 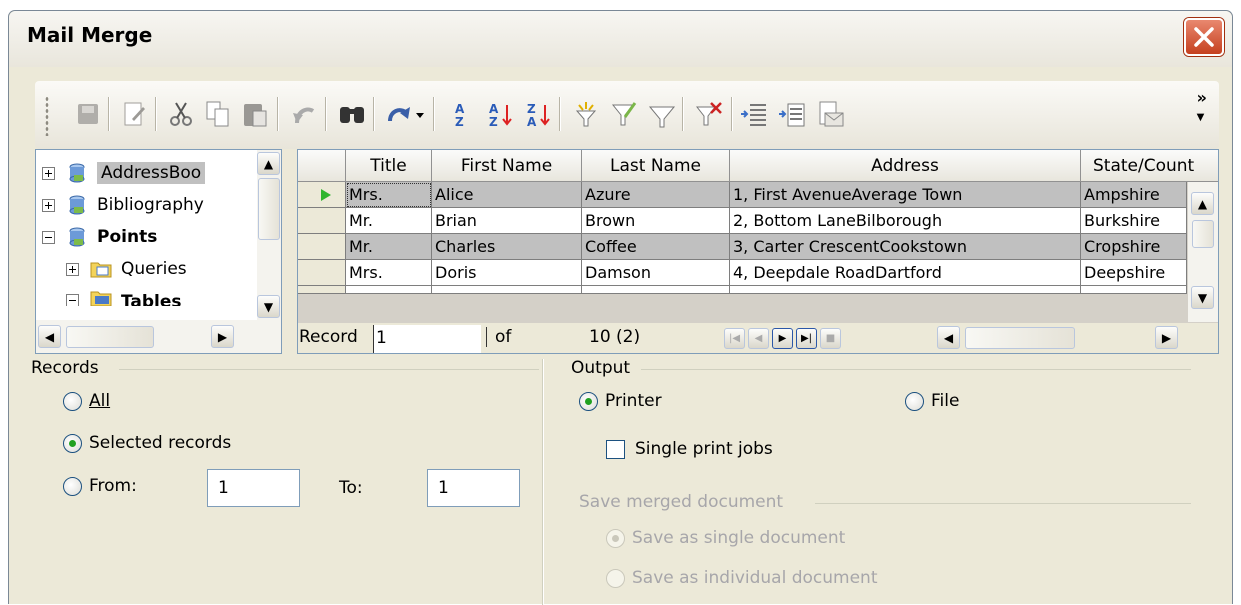 What do you see at coordinates (123, 205) in the screenshot?
I see `tree-item-bibliography: Bibliography` at bounding box center [123, 205].